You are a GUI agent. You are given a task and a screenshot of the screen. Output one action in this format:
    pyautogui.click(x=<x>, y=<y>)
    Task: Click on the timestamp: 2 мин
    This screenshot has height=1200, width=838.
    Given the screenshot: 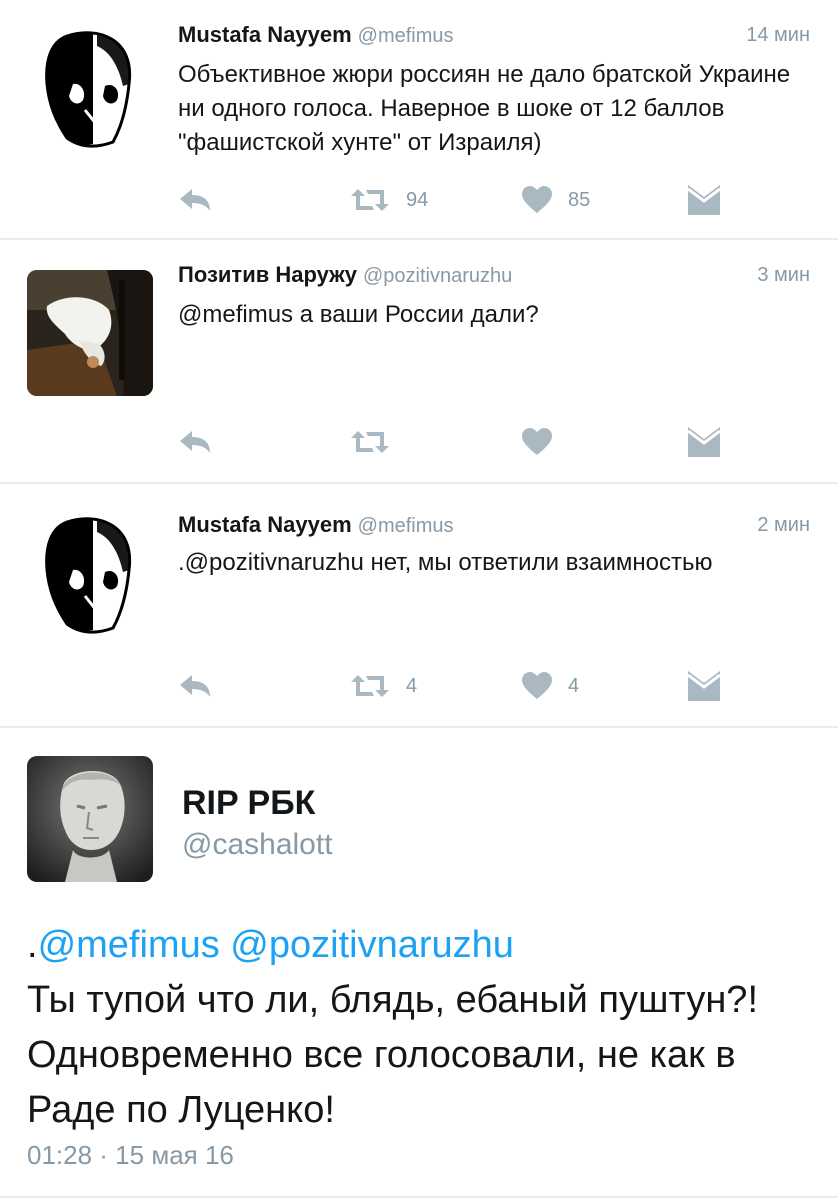 What is the action you would take?
    pyautogui.click(x=783, y=525)
    